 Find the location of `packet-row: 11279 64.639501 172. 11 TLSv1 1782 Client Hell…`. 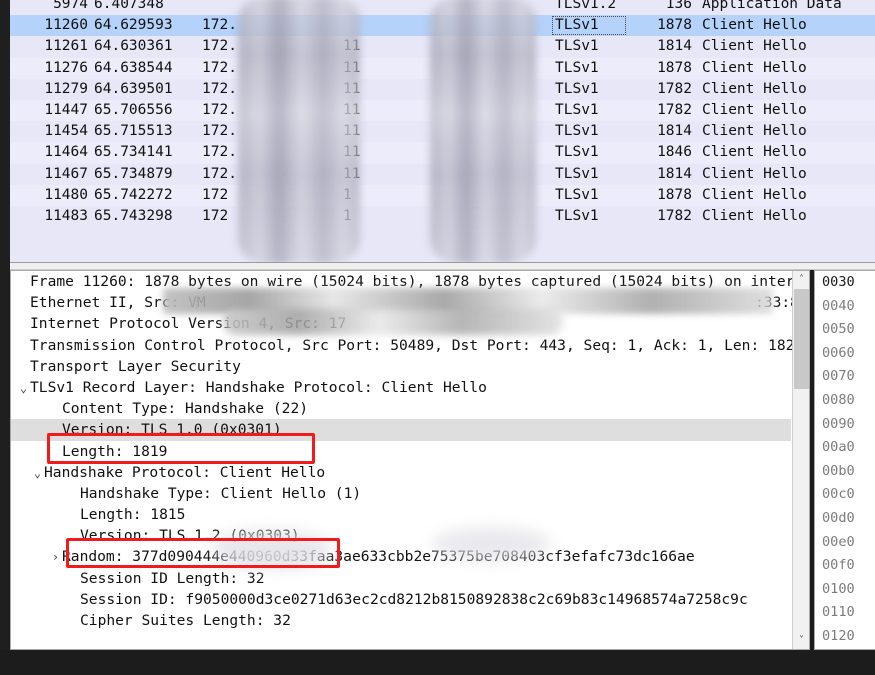

packet-row: 11279 64.639501 172. 11 TLSv1 1782 Client Hell… is located at coordinates (442, 89).